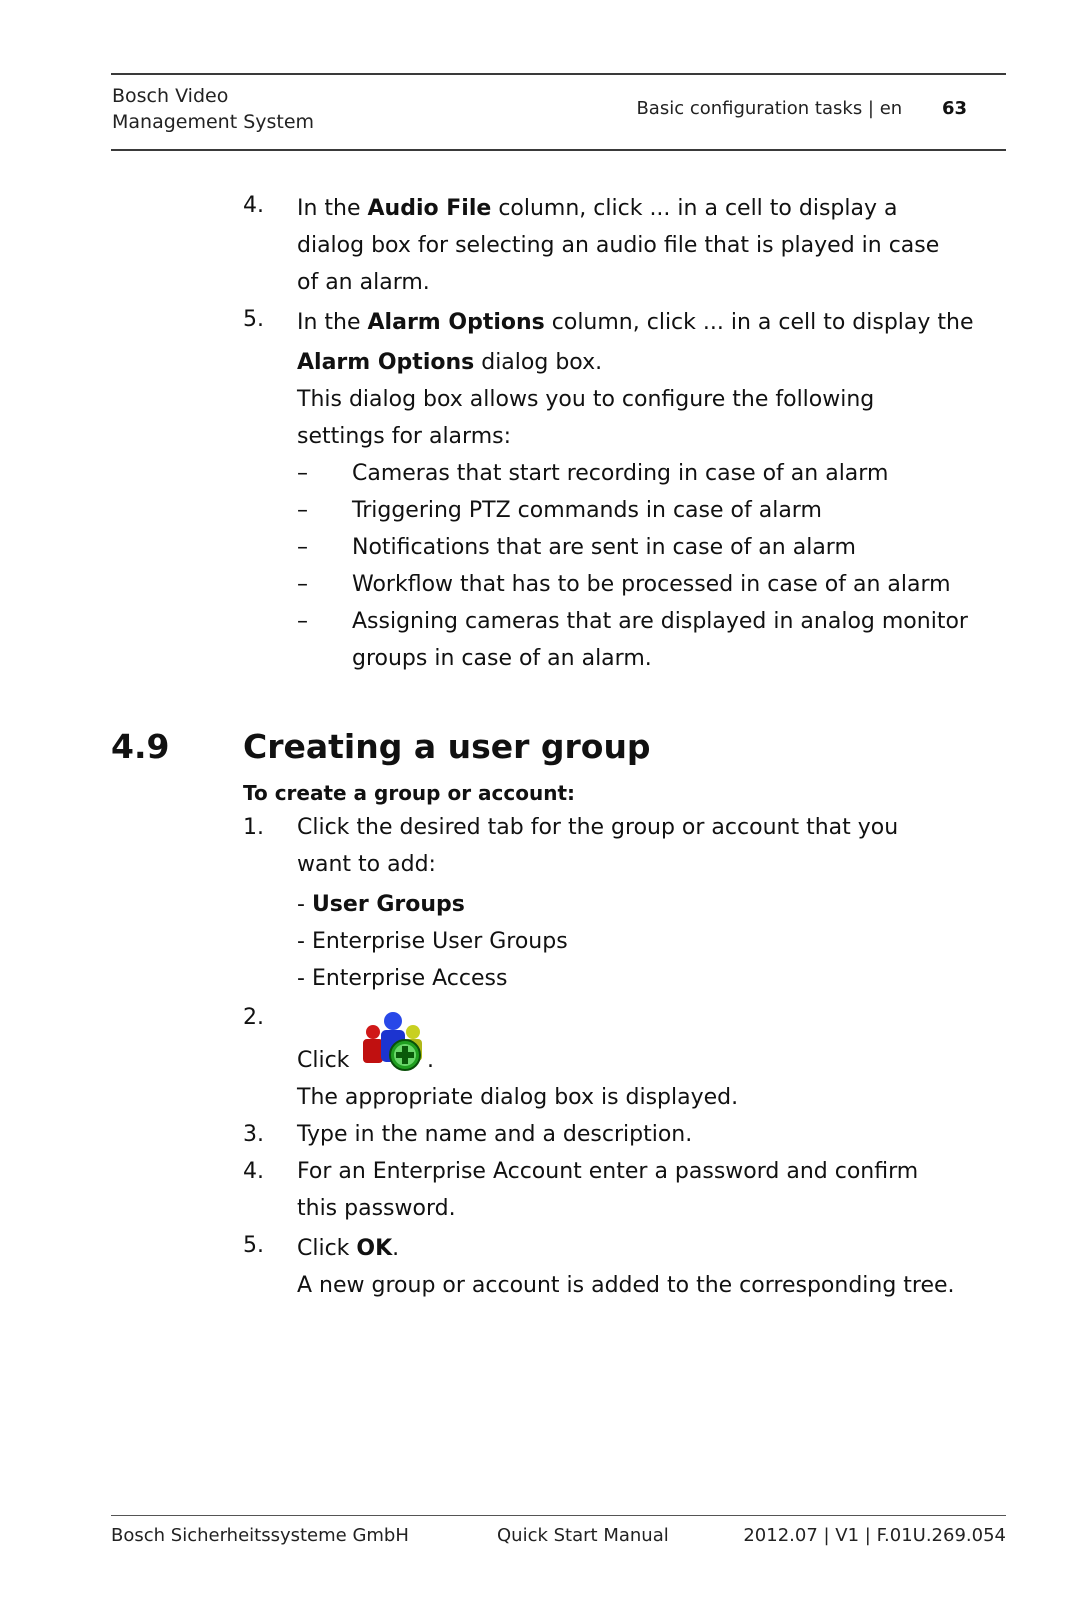  I want to click on step-text: Type in the name and a description., so click(495, 1134).